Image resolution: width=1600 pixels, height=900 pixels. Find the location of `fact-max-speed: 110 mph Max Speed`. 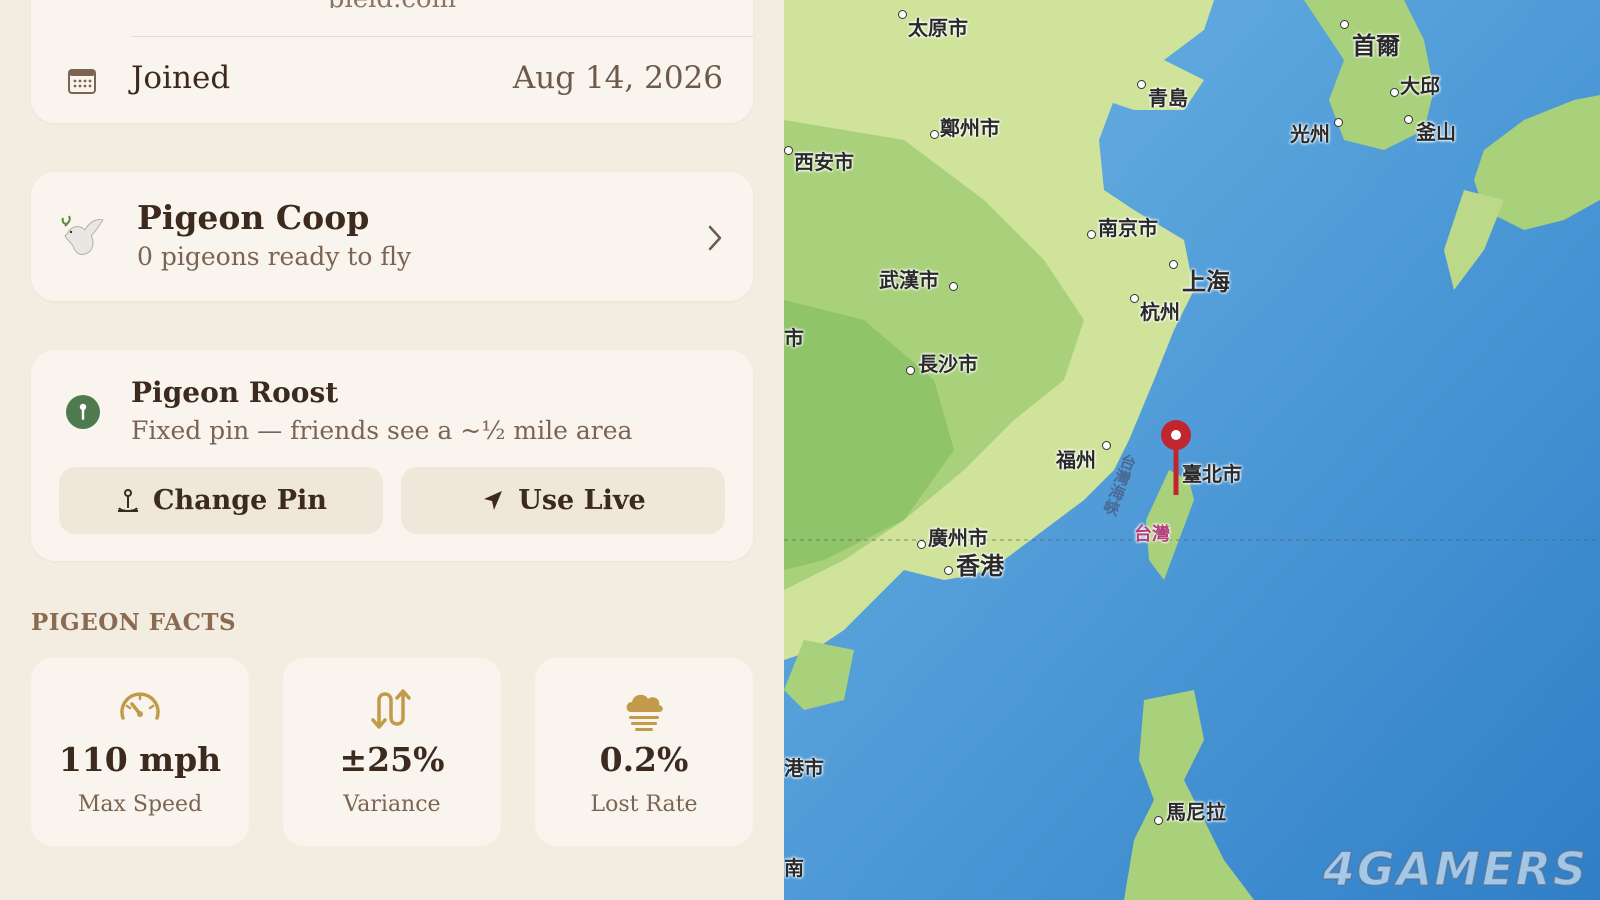

fact-max-speed: 110 mph Max Speed is located at coordinates (140, 752).